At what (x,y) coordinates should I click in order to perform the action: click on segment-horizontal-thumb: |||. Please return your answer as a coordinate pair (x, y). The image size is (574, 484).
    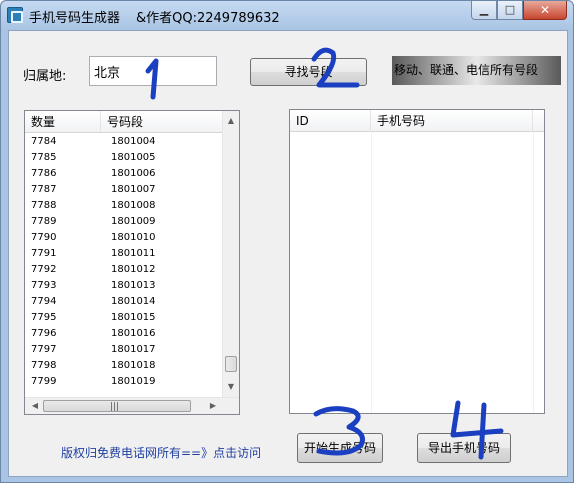
    Looking at the image, I should click on (117, 406).